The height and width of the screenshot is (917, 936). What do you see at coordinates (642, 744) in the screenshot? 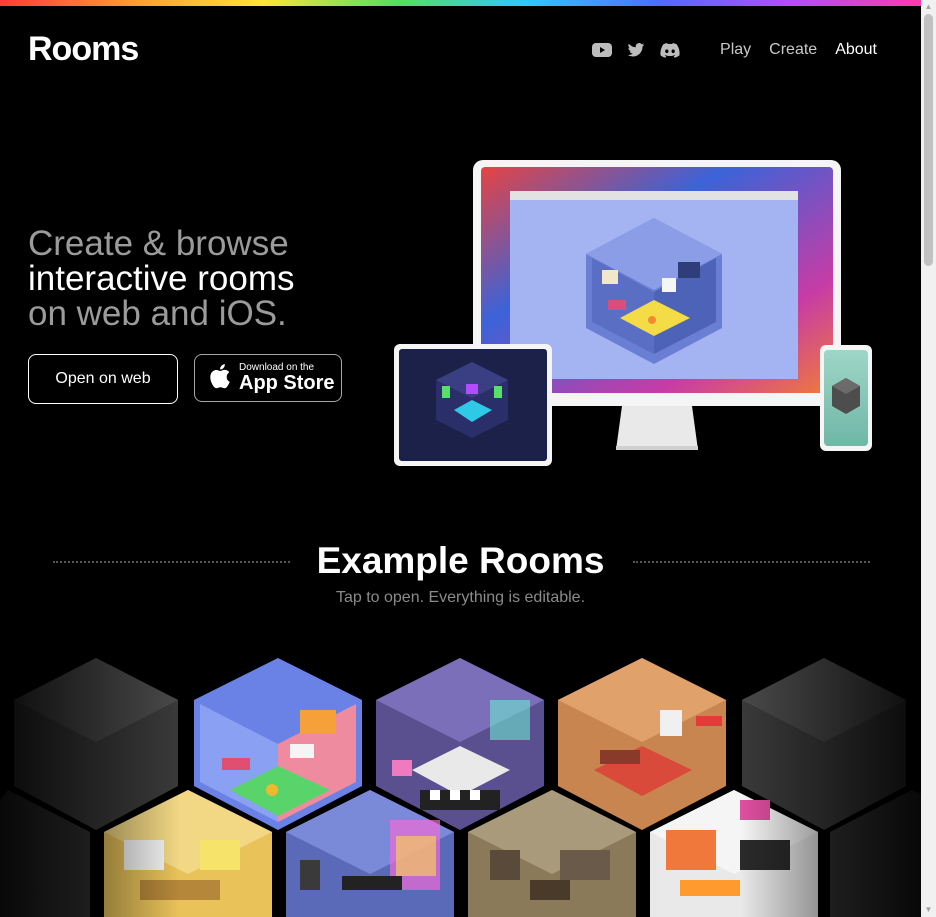
I see `room-tile-kitchen` at bounding box center [642, 744].